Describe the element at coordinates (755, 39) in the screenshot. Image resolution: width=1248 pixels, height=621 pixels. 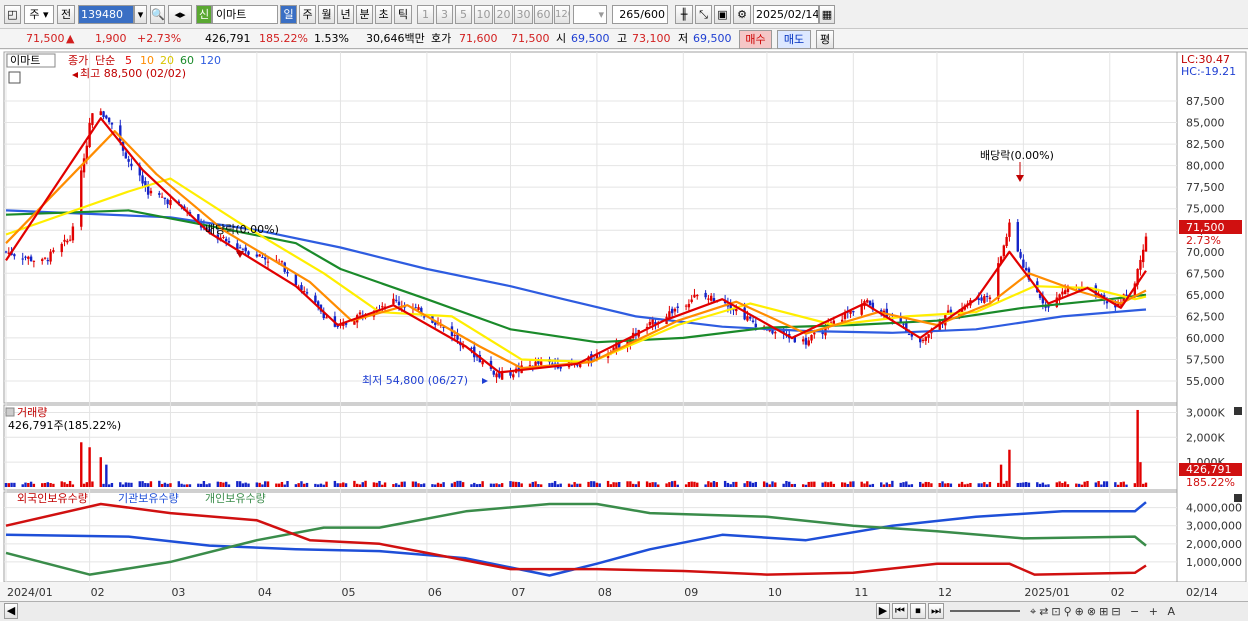
I see `buy-button: 매수` at that location.